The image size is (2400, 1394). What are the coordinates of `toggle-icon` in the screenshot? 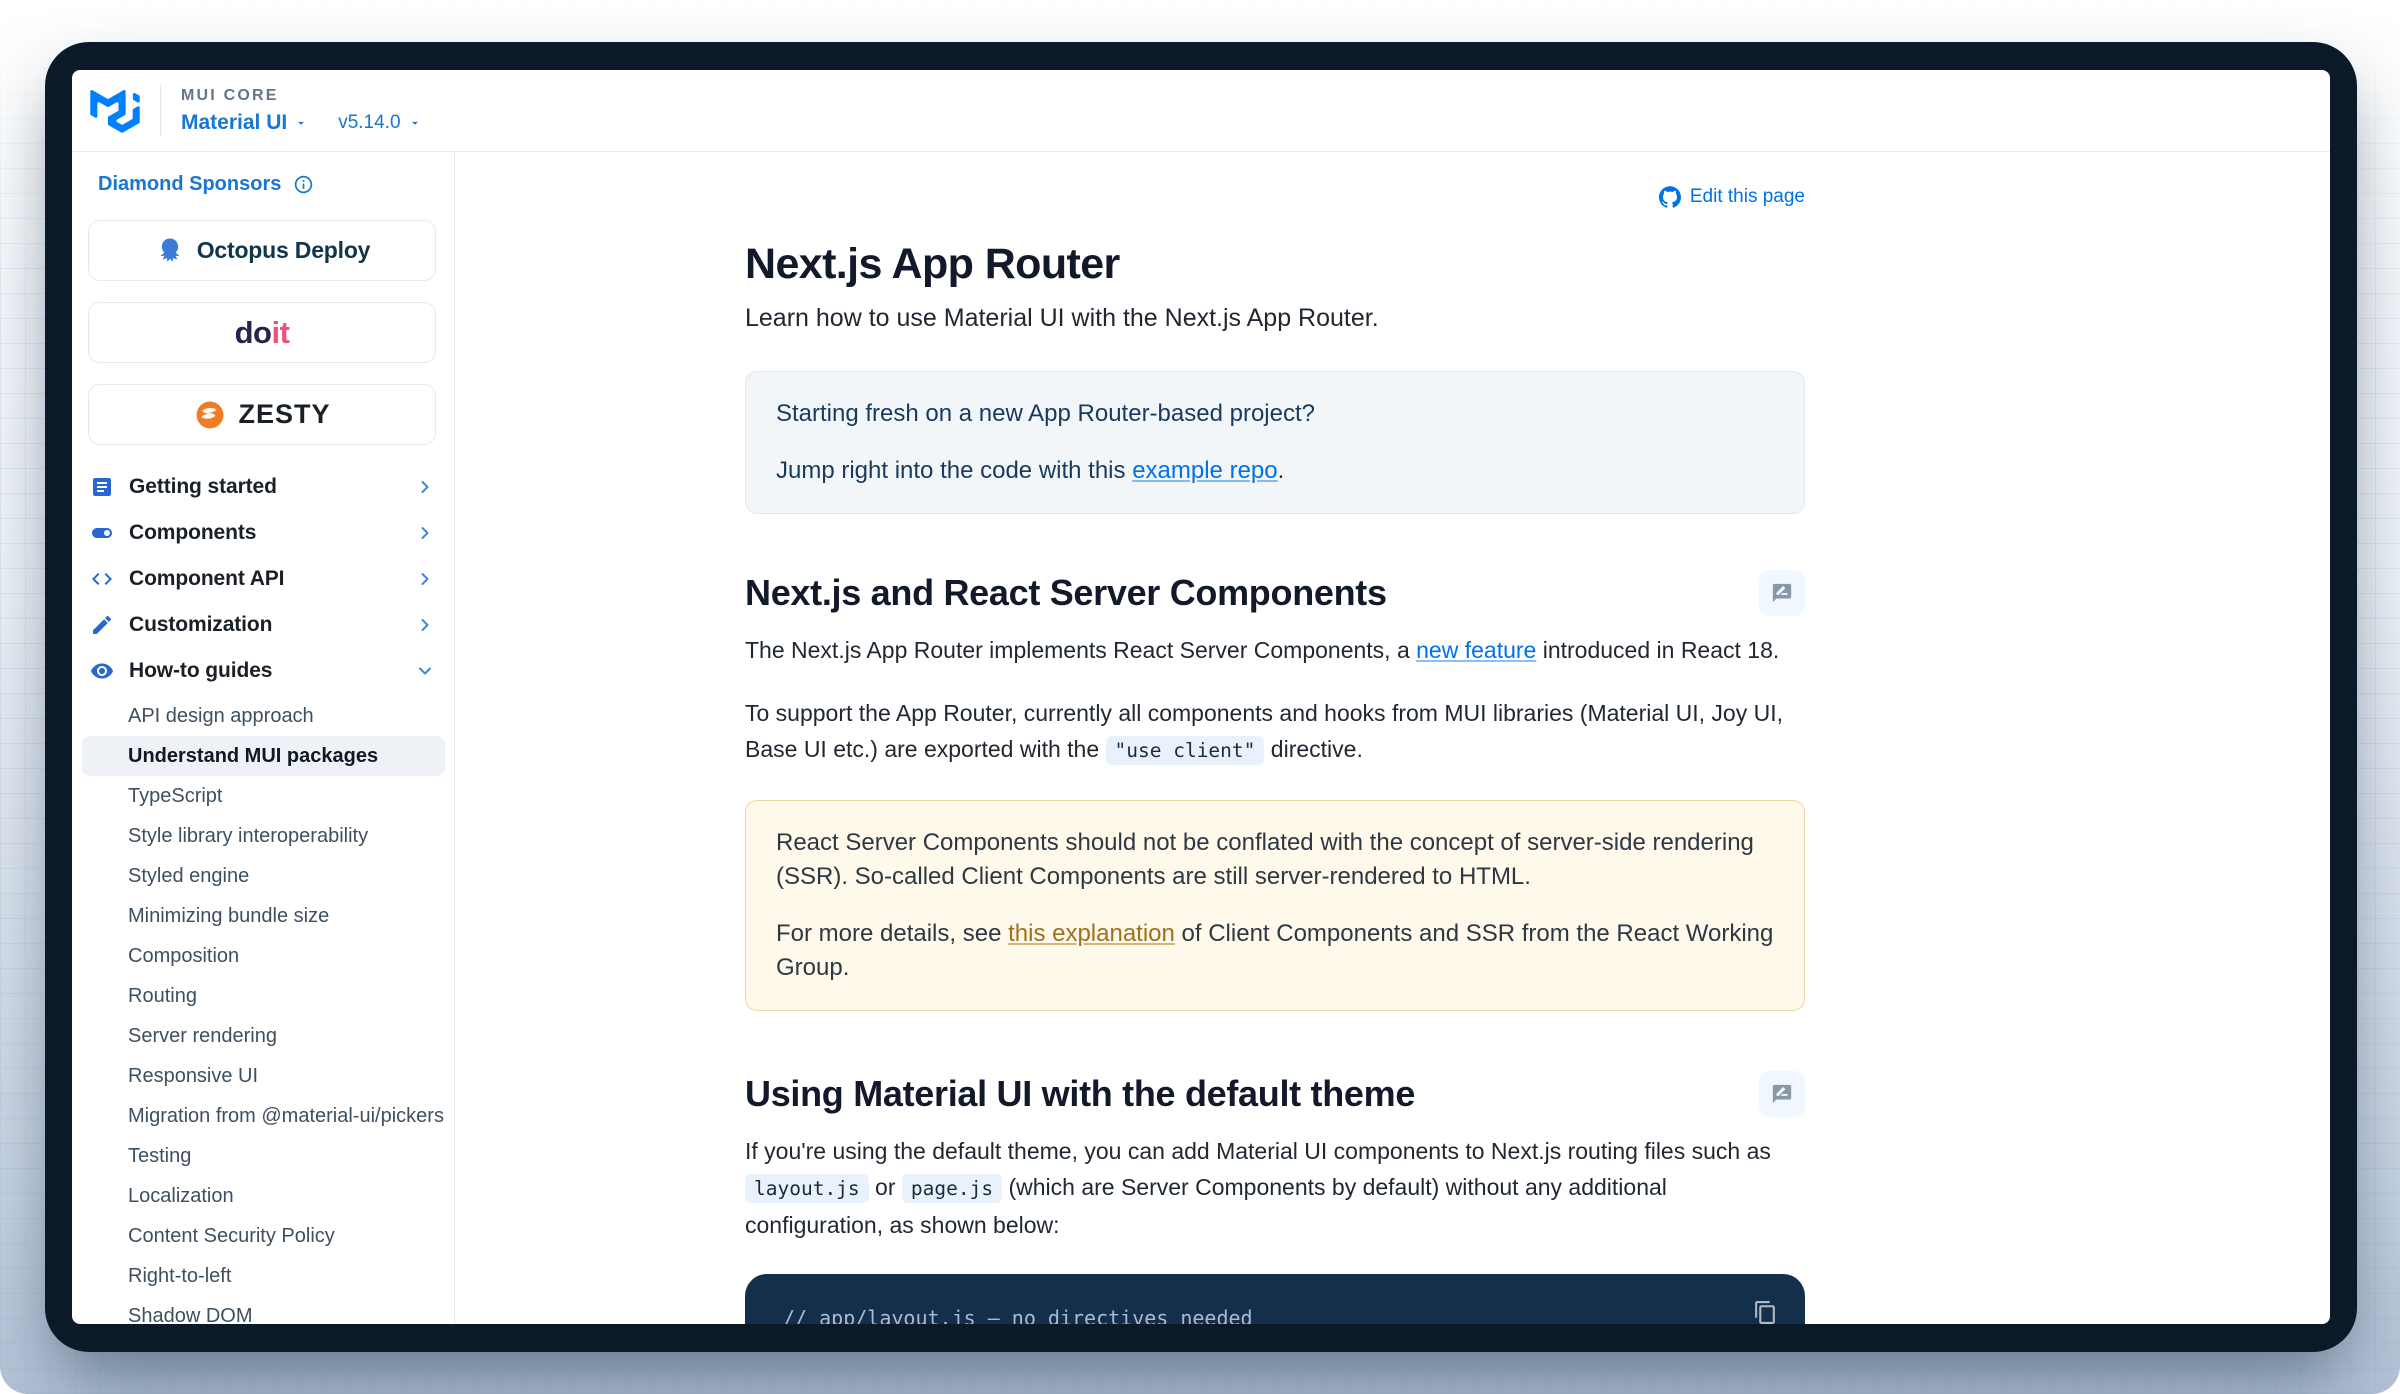 It's located at (102, 533).